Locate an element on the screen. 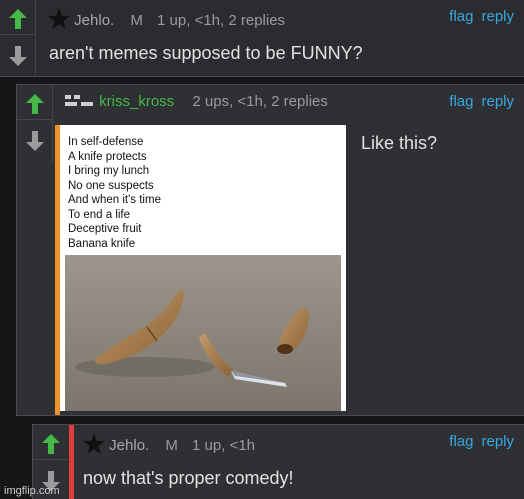 Image resolution: width=524 pixels, height=499 pixels. comment-header: kriss_kross 2 ups, <1h, 2 replies is located at coordinates (196, 101).